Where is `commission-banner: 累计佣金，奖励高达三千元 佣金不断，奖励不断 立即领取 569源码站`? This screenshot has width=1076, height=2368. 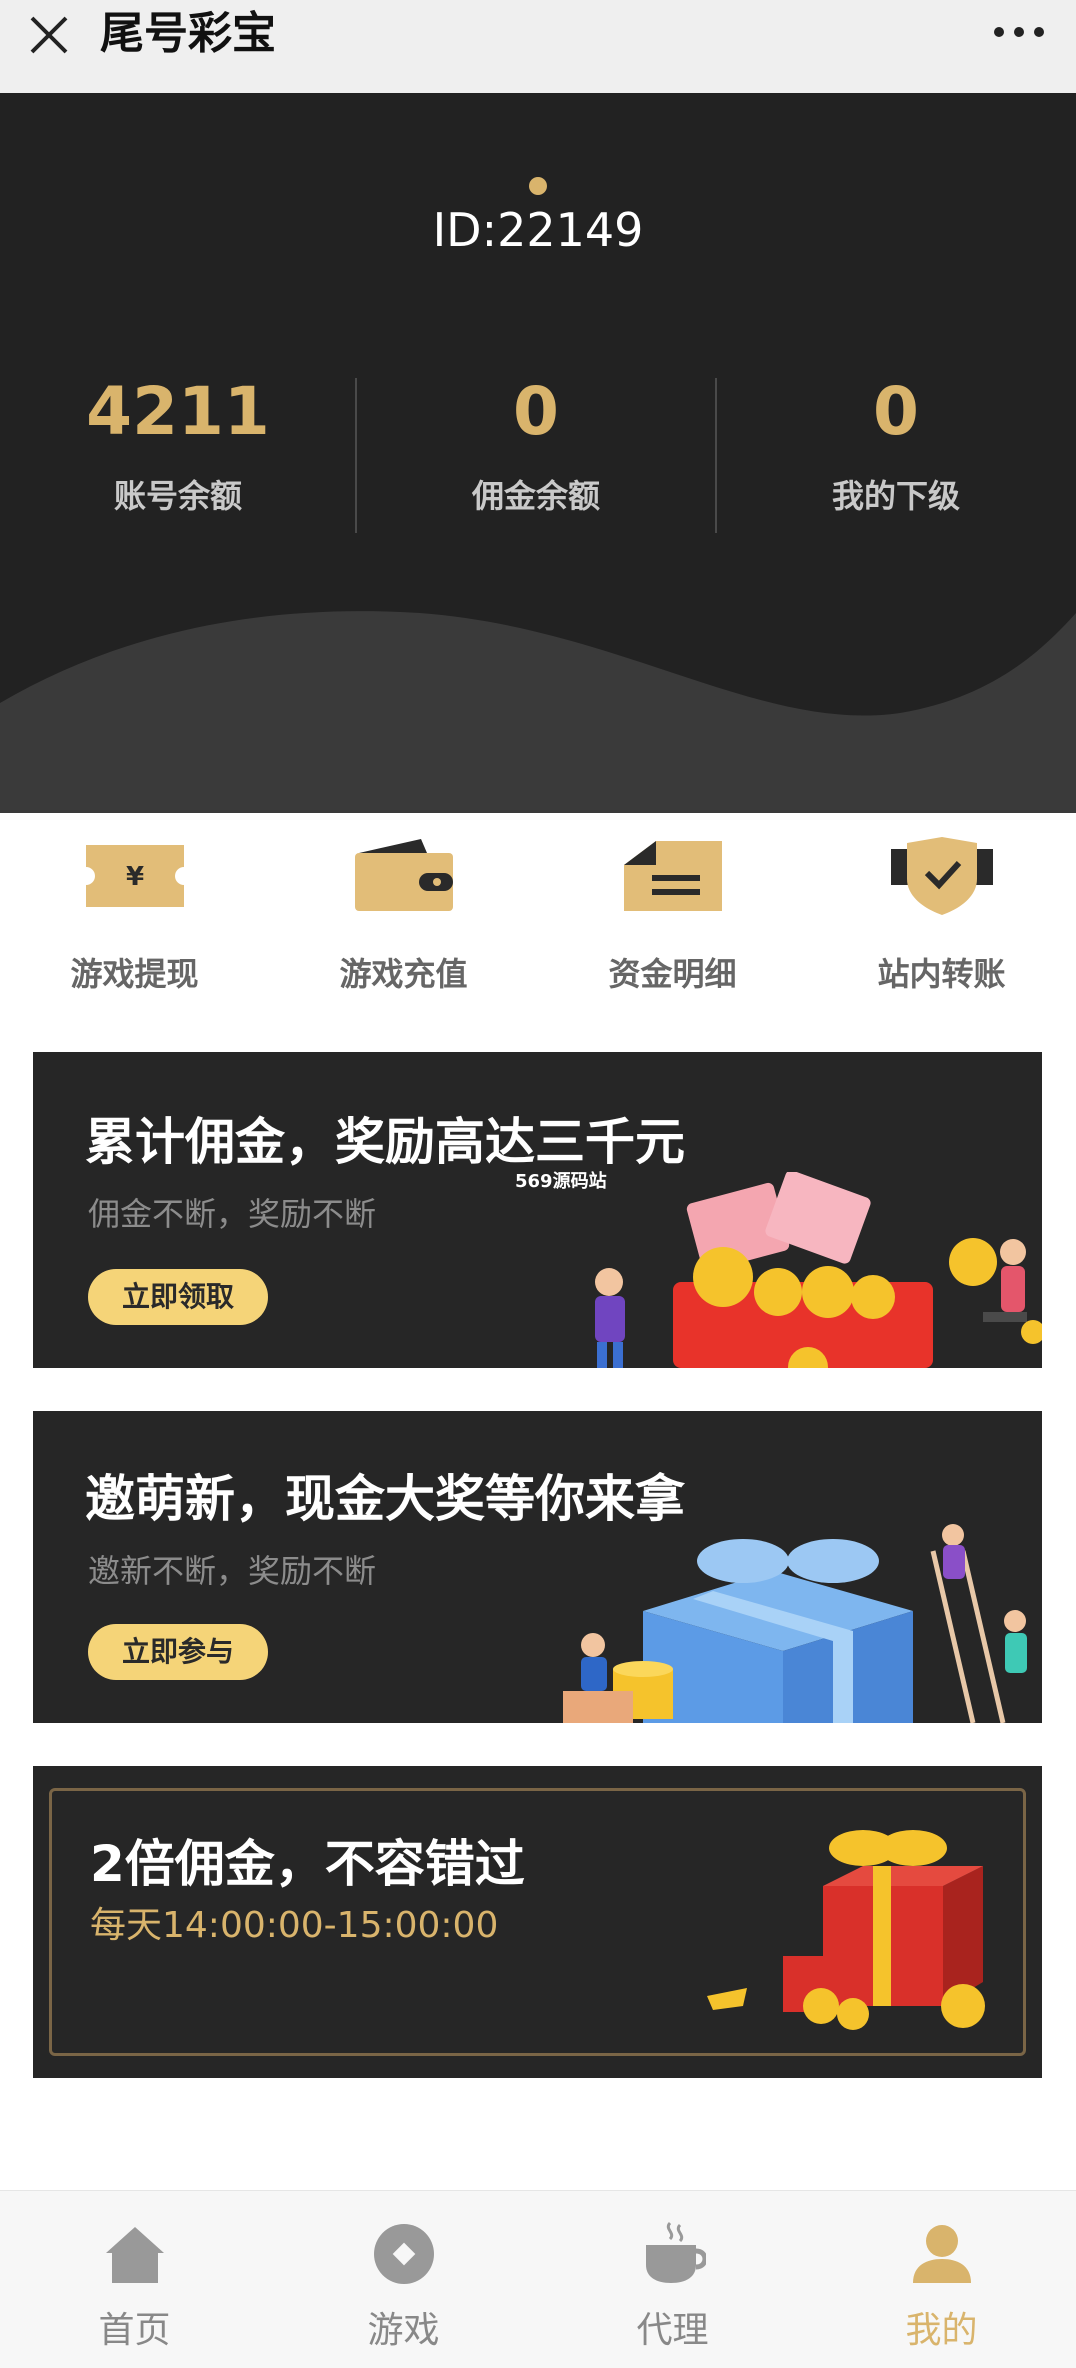
commission-banner: 累计佣金，奖励高达三千元 佣金不断，奖励不断 立即领取 569源码站 is located at coordinates (537, 1210).